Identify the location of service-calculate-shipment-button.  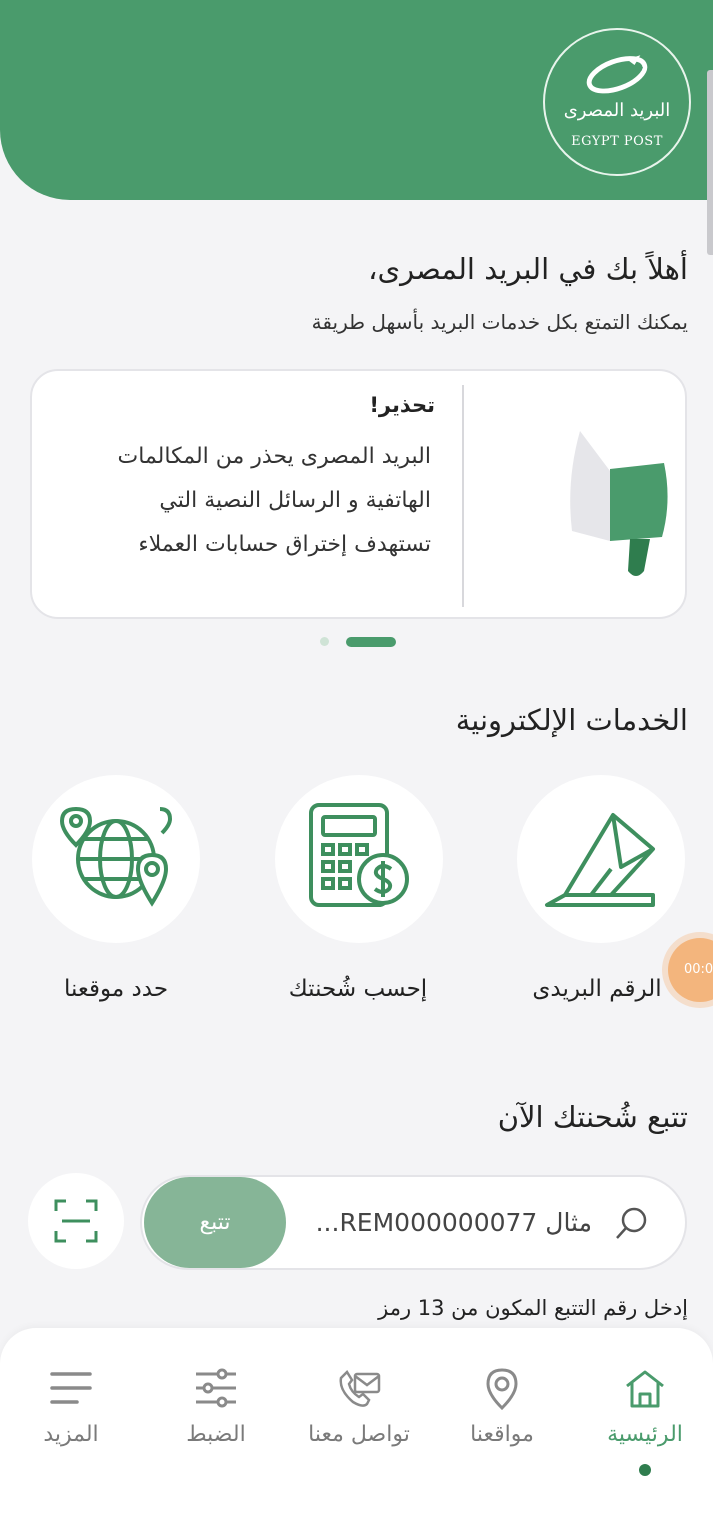
(359, 859).